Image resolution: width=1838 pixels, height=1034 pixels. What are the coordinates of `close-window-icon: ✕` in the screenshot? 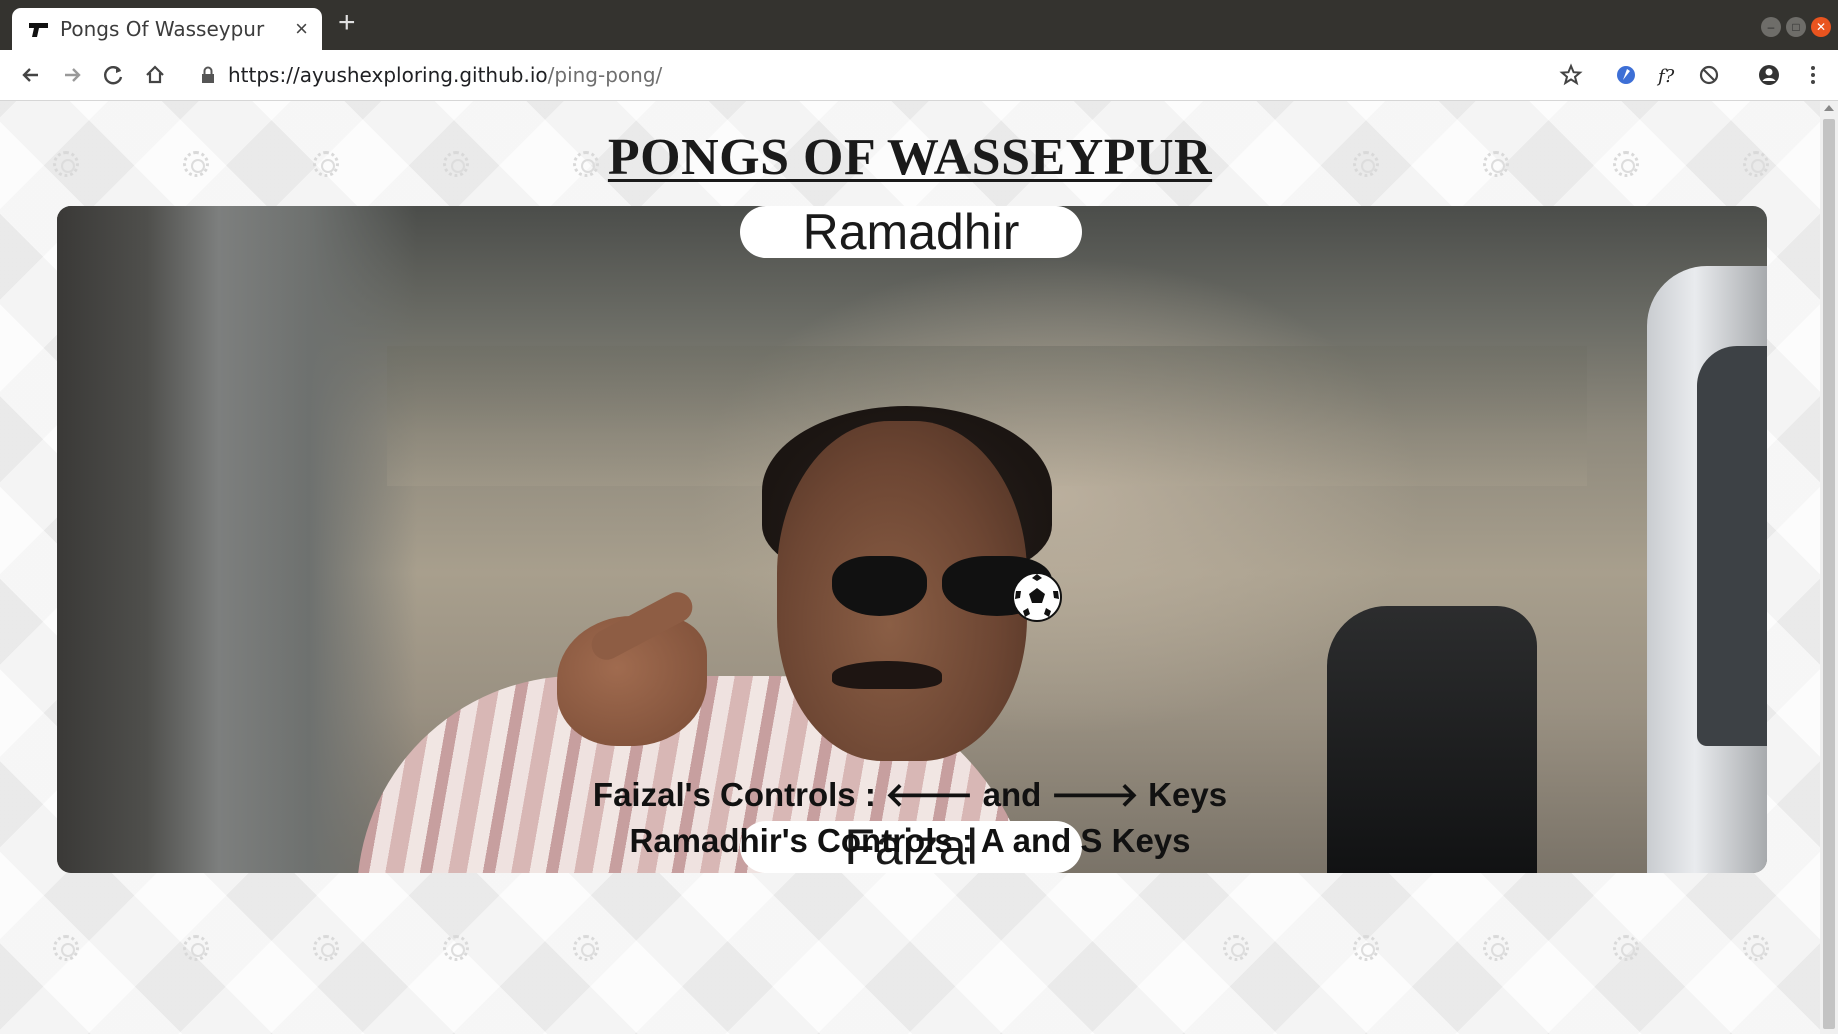 It's located at (1821, 27).